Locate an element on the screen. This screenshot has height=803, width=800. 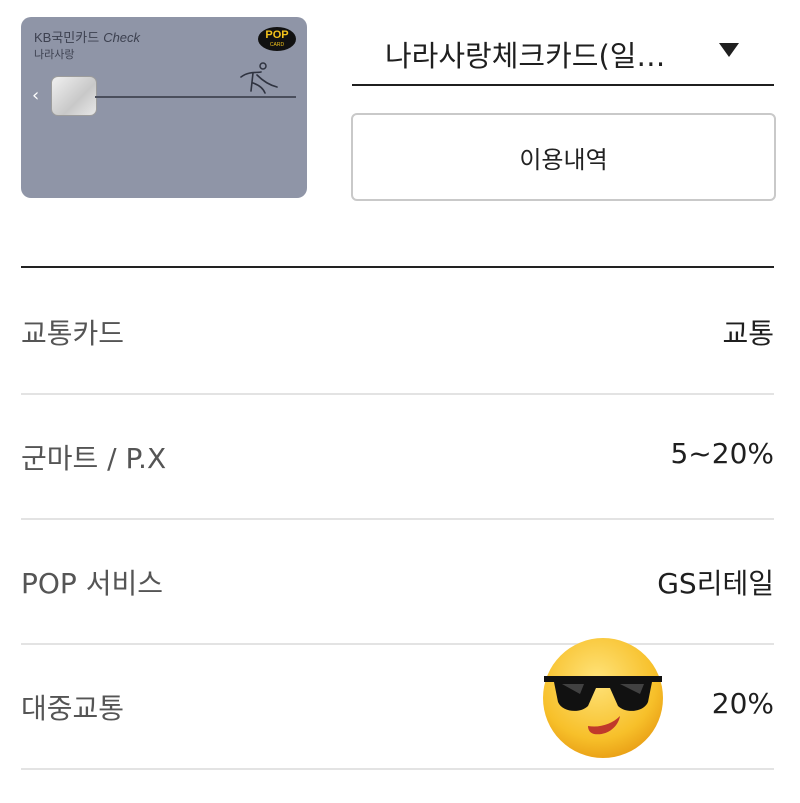
card-brand: KB국민카드 Check is located at coordinates (87, 36).